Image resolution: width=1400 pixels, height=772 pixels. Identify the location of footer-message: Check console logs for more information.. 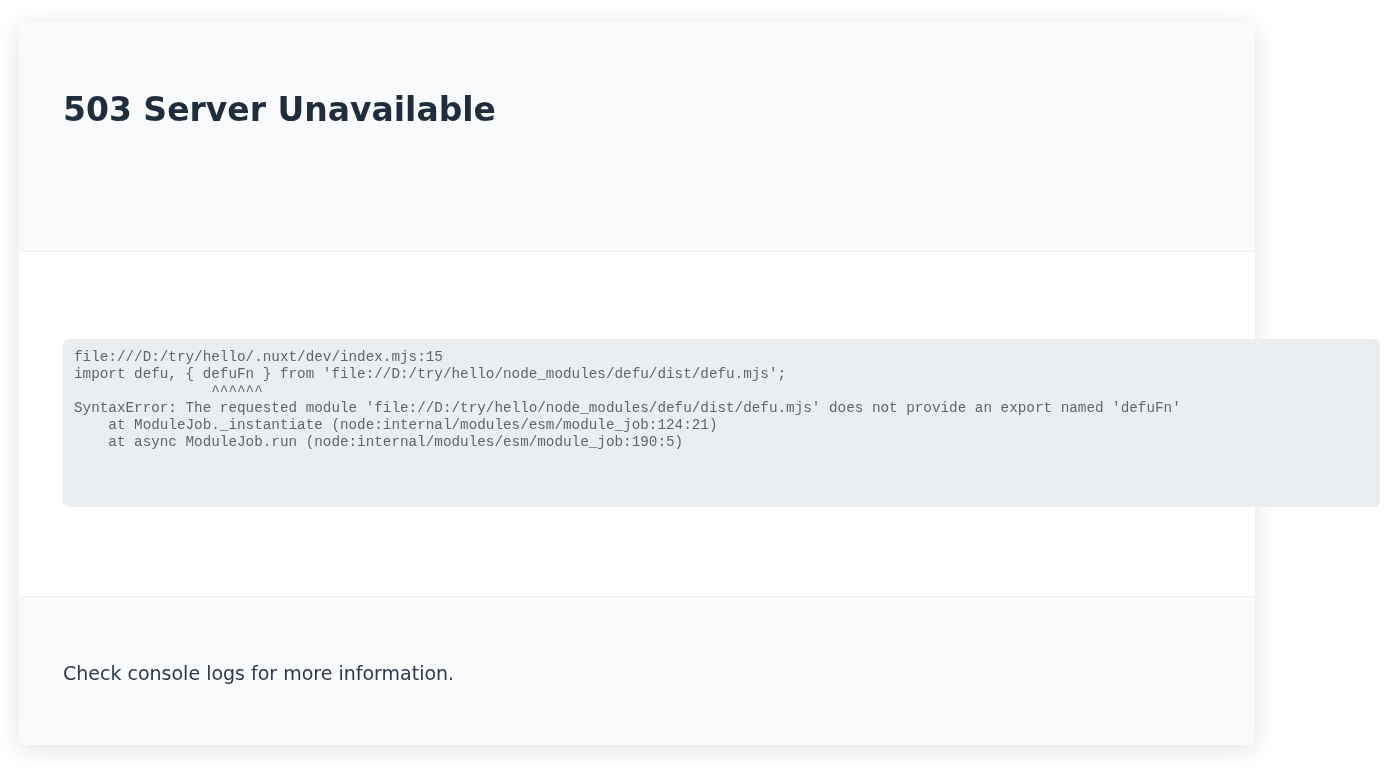
(259, 673).